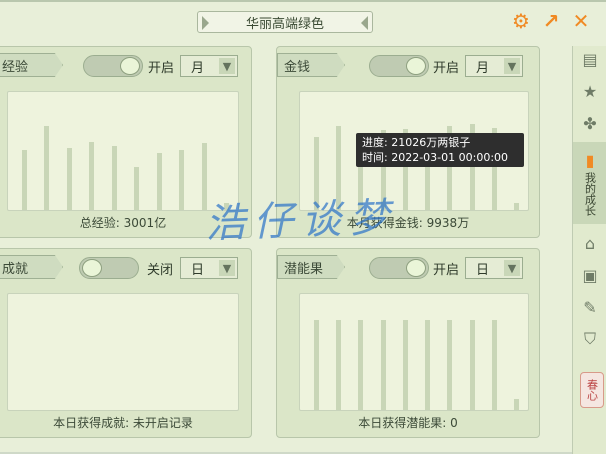 Image resolution: width=606 pixels, height=454 pixels. I want to click on money-tag: 金钱, so click(311, 65).